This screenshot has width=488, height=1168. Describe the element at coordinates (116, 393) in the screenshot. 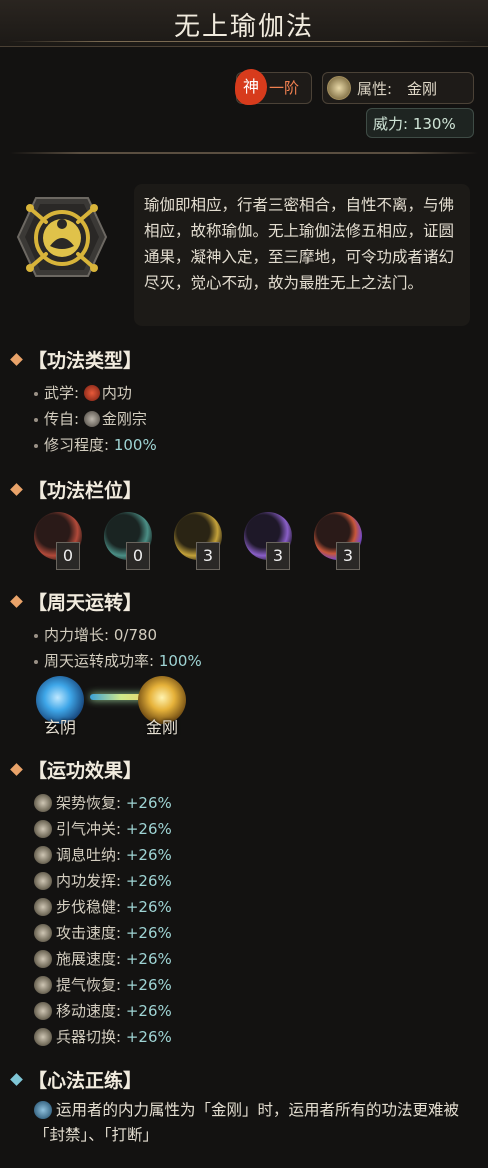

I see `martial-value: 内功` at that location.